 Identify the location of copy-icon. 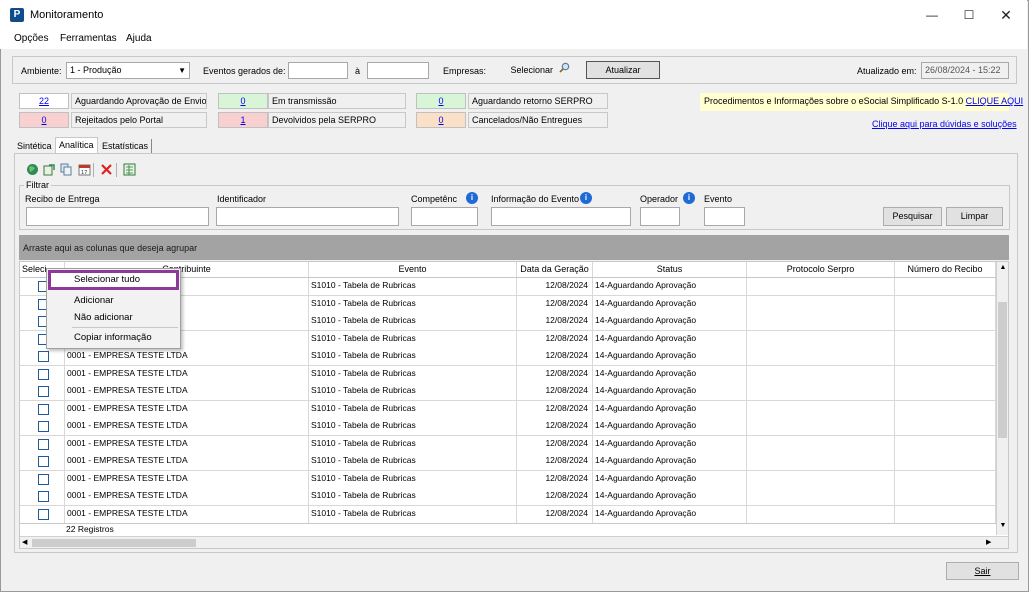
(66, 169).